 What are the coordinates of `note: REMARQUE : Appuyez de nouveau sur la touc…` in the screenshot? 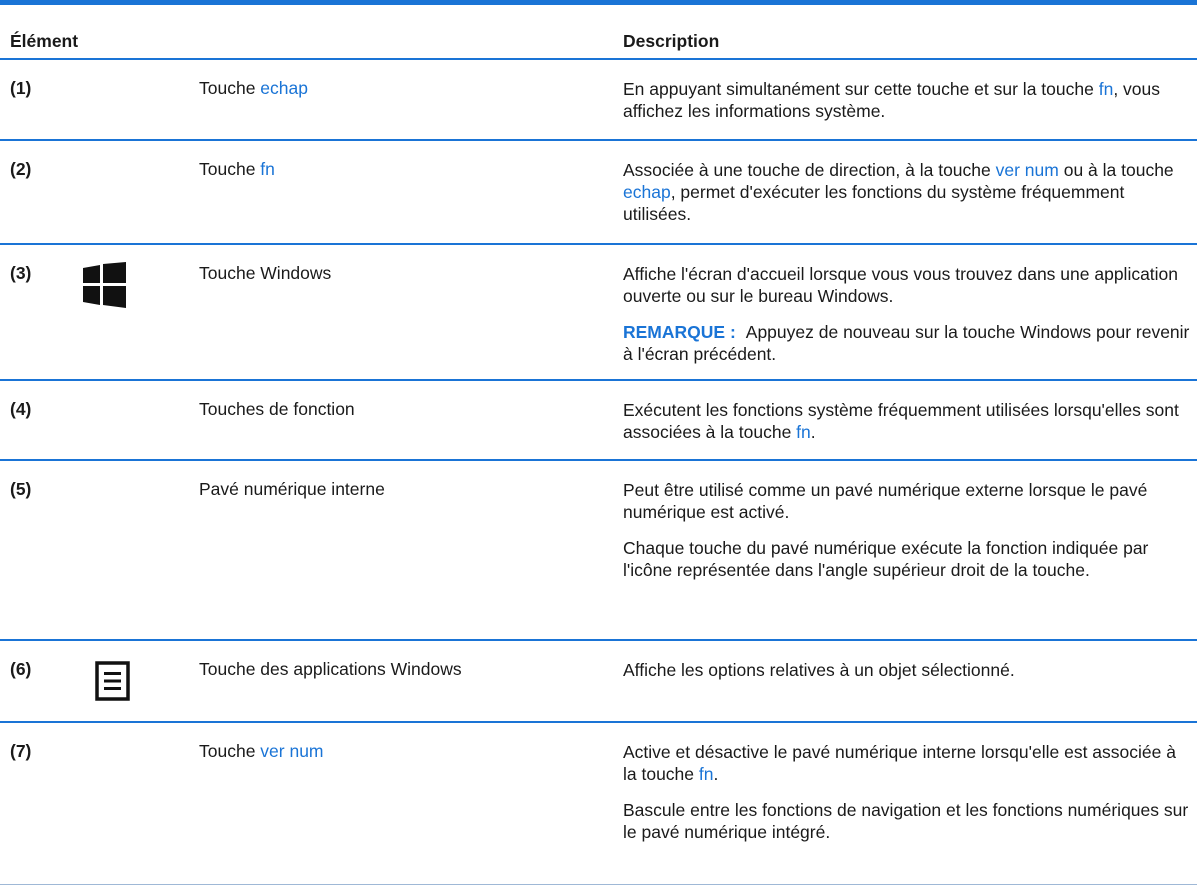 It's located at (908, 343).